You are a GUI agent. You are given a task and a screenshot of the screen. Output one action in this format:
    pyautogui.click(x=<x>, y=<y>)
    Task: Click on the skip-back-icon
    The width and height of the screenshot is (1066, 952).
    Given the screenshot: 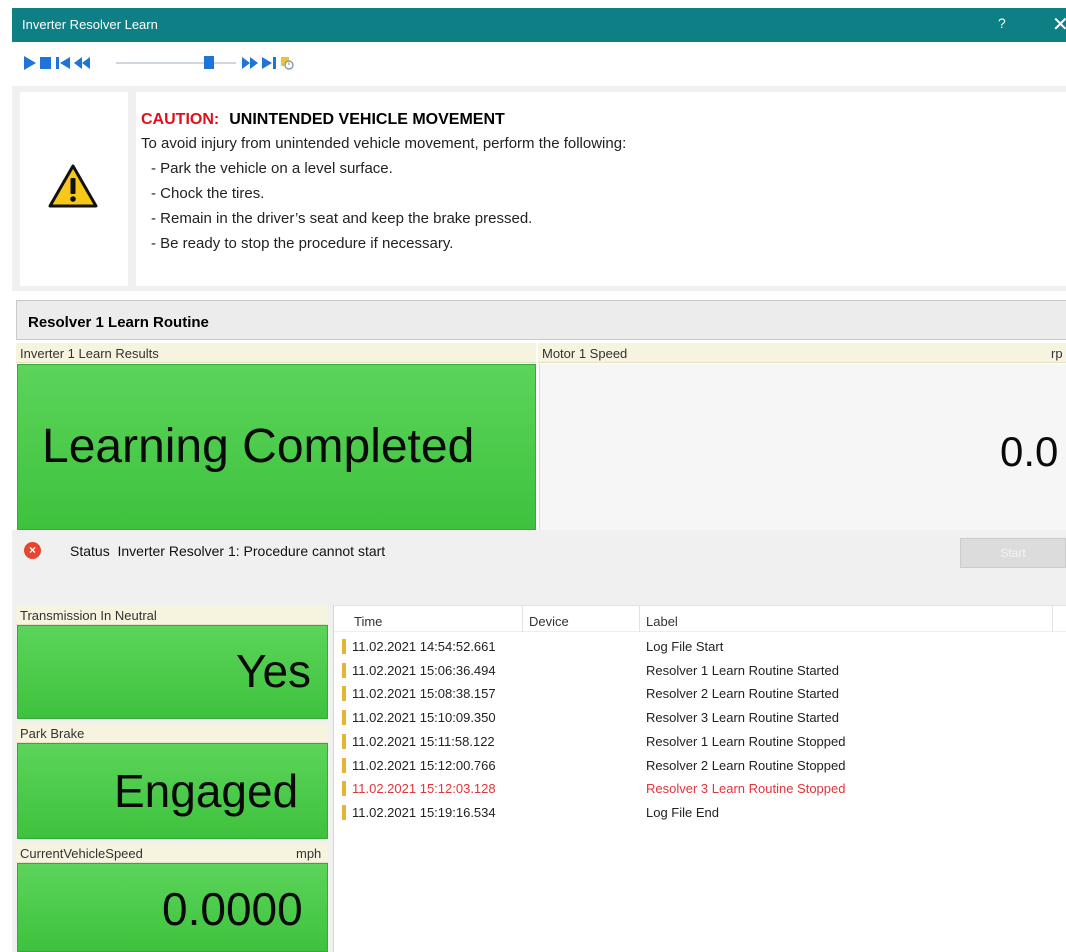 What is the action you would take?
    pyautogui.click(x=63, y=63)
    